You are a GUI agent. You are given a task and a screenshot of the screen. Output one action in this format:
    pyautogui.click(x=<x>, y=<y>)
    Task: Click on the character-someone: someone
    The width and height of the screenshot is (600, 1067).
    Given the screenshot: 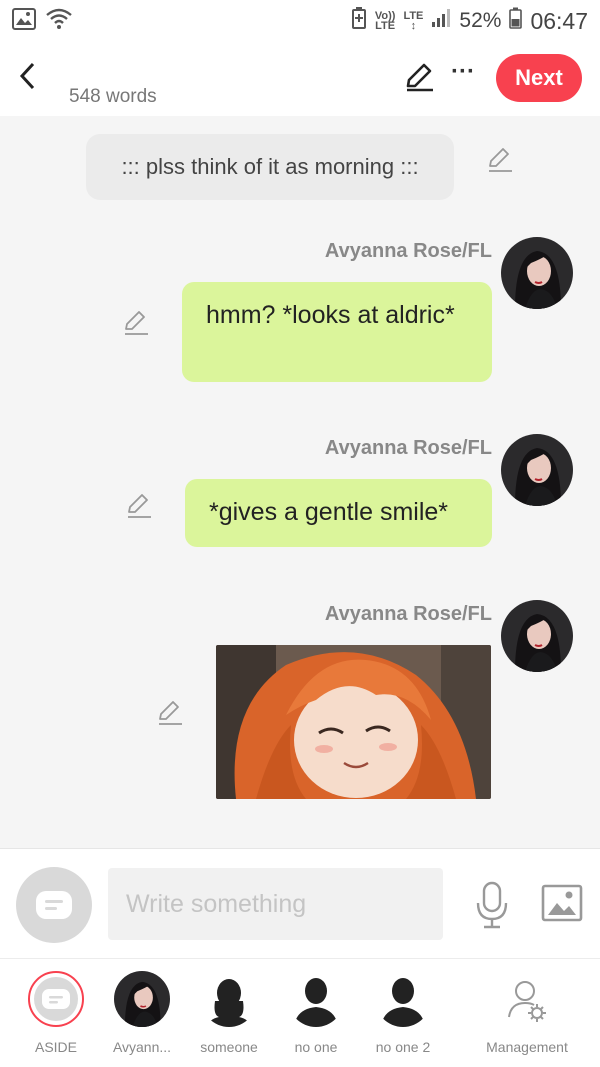 What is the action you would take?
    pyautogui.click(x=229, y=1015)
    